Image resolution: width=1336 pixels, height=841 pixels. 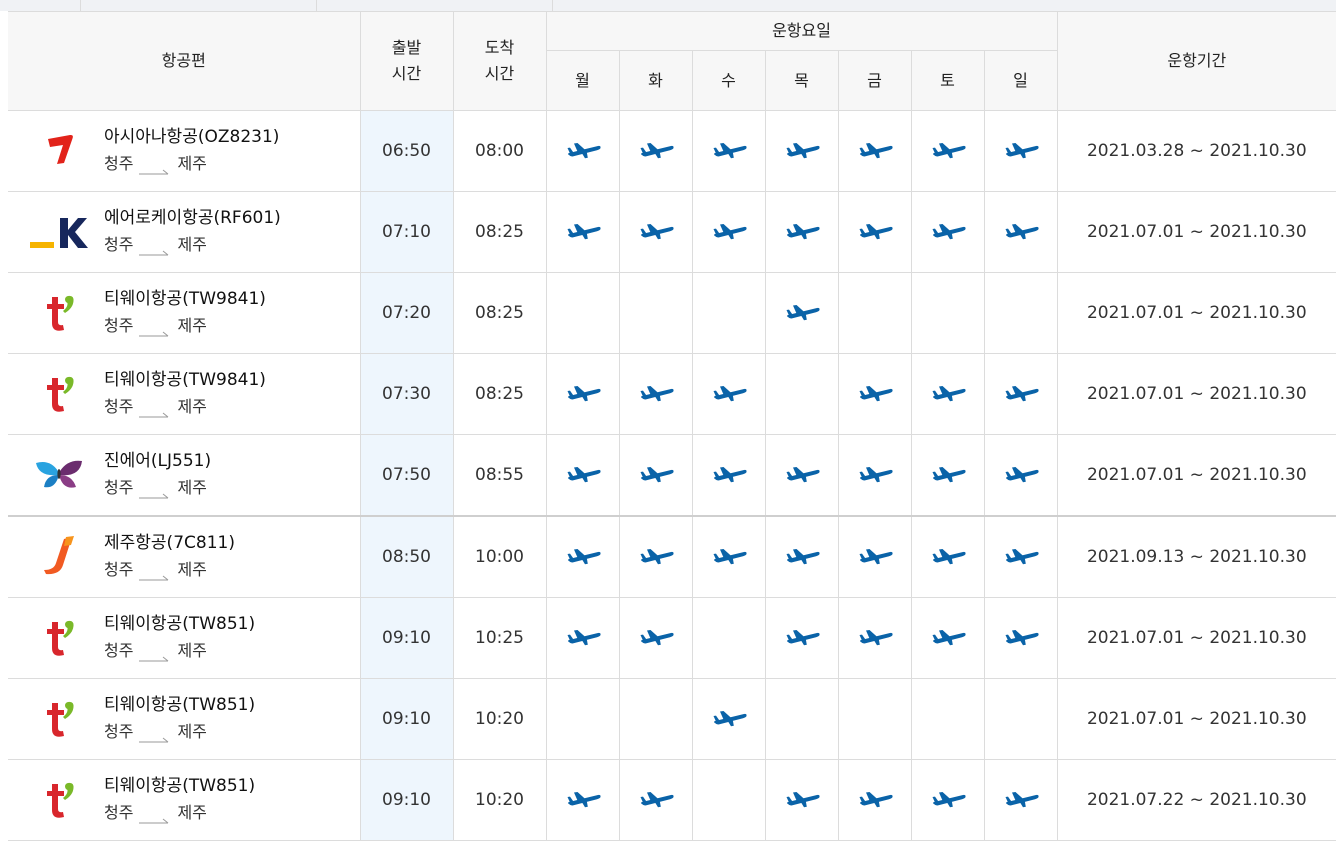 I want to click on header-operating-days: 운항요일, so click(x=801, y=31).